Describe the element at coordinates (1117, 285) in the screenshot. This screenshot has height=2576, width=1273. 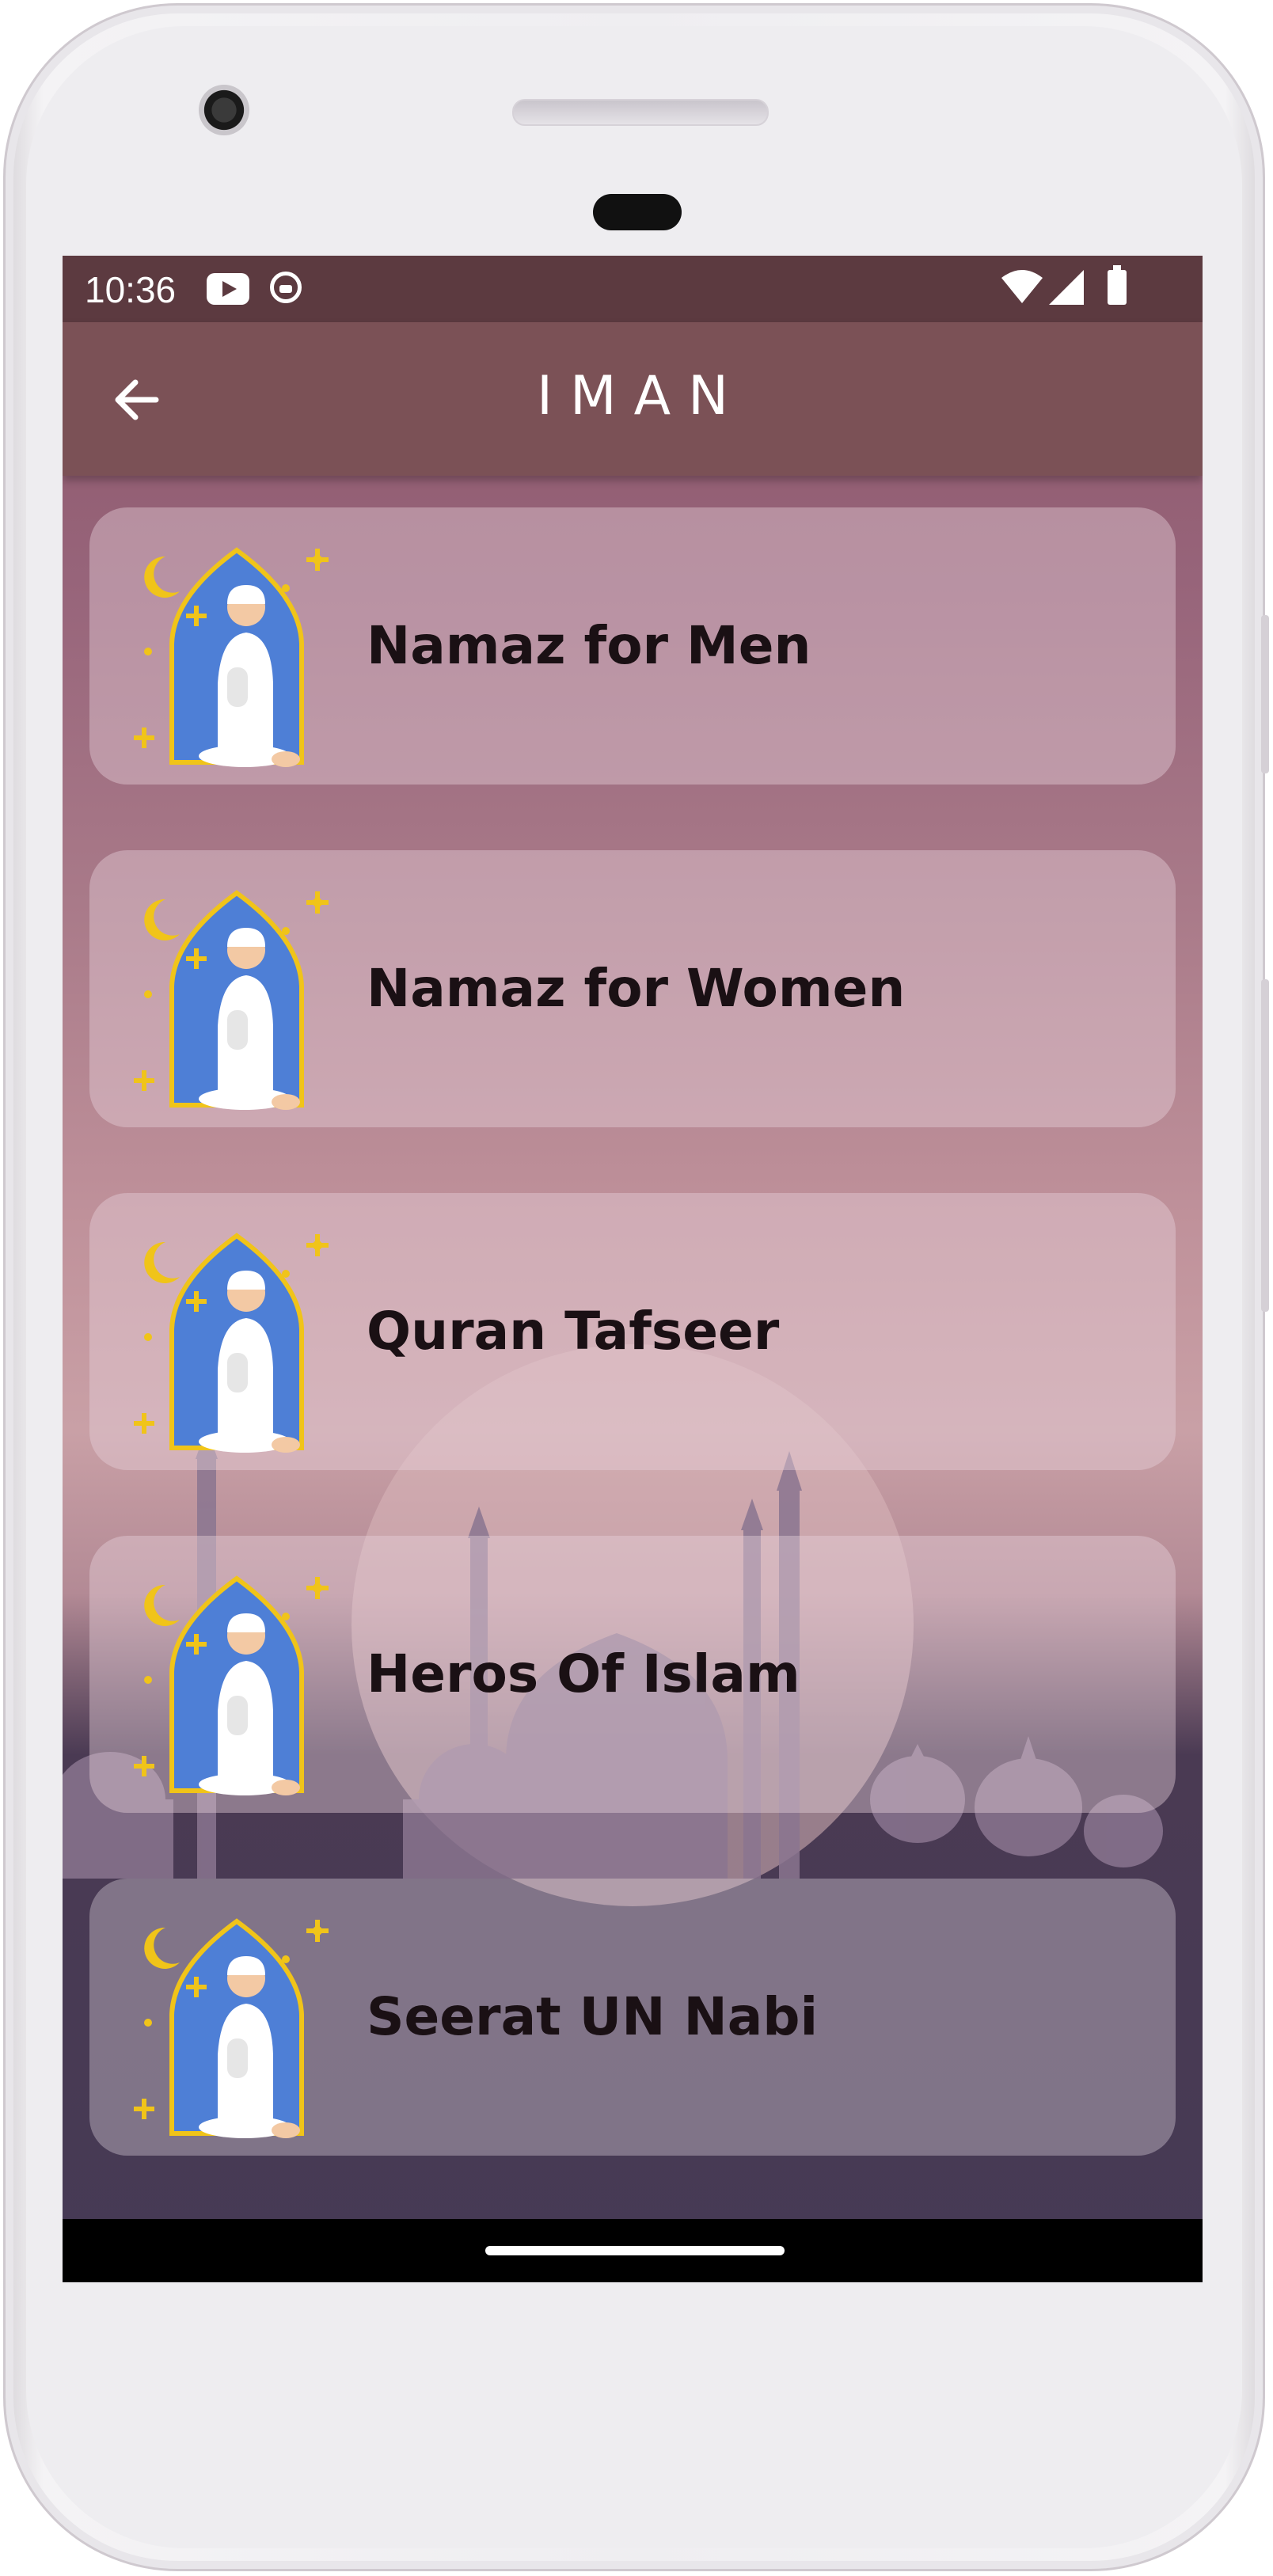
I see `battery-icon` at that location.